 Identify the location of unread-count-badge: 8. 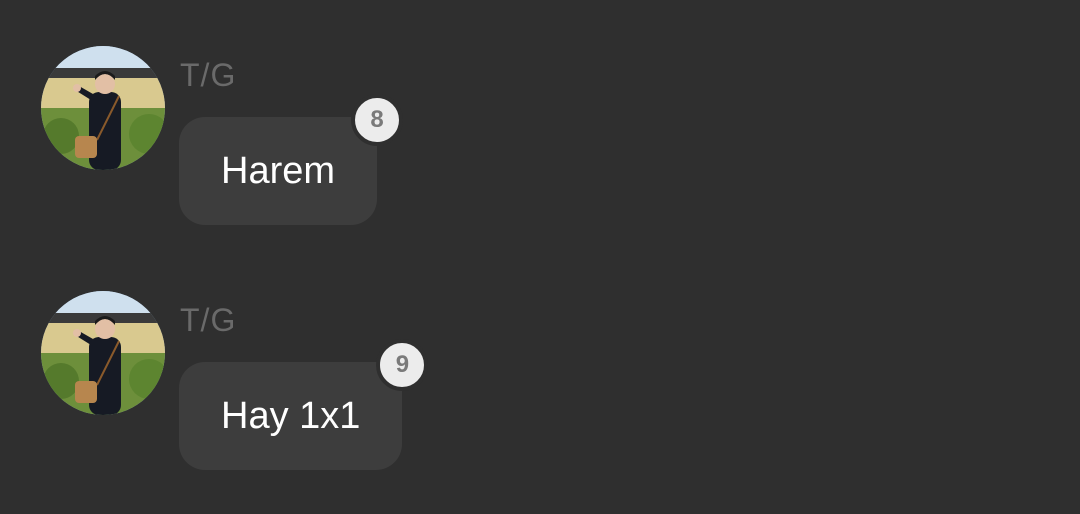
(377, 120).